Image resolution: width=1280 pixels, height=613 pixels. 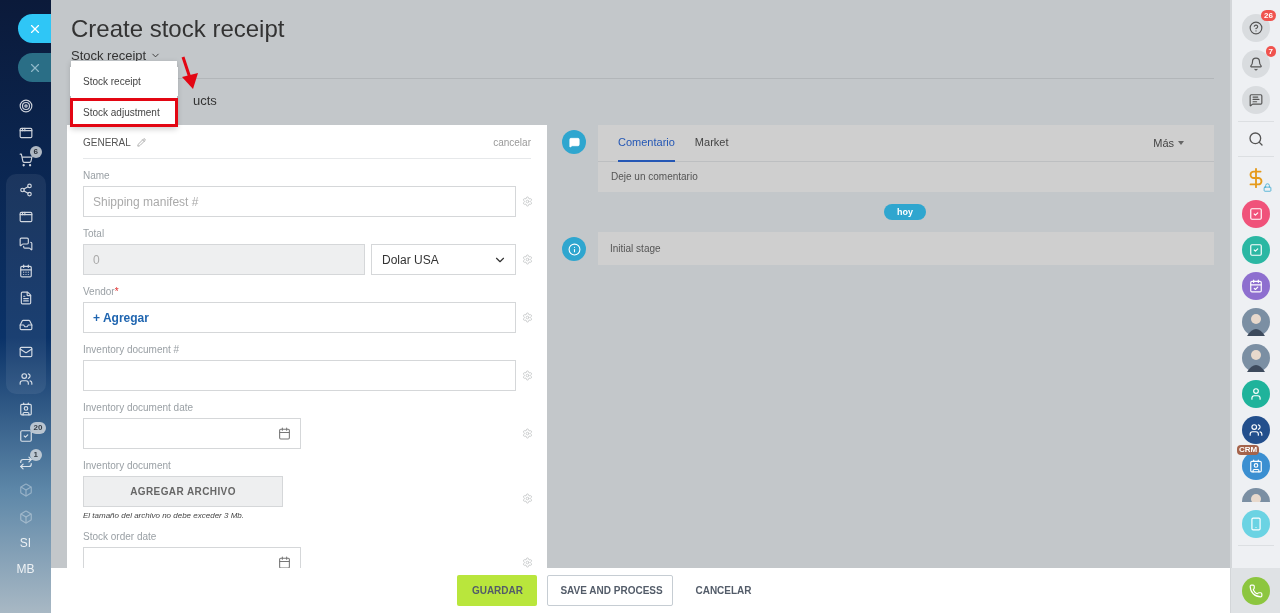 What do you see at coordinates (610, 590) in the screenshot?
I see `footer-button: SAVE AND PROCESS` at bounding box center [610, 590].